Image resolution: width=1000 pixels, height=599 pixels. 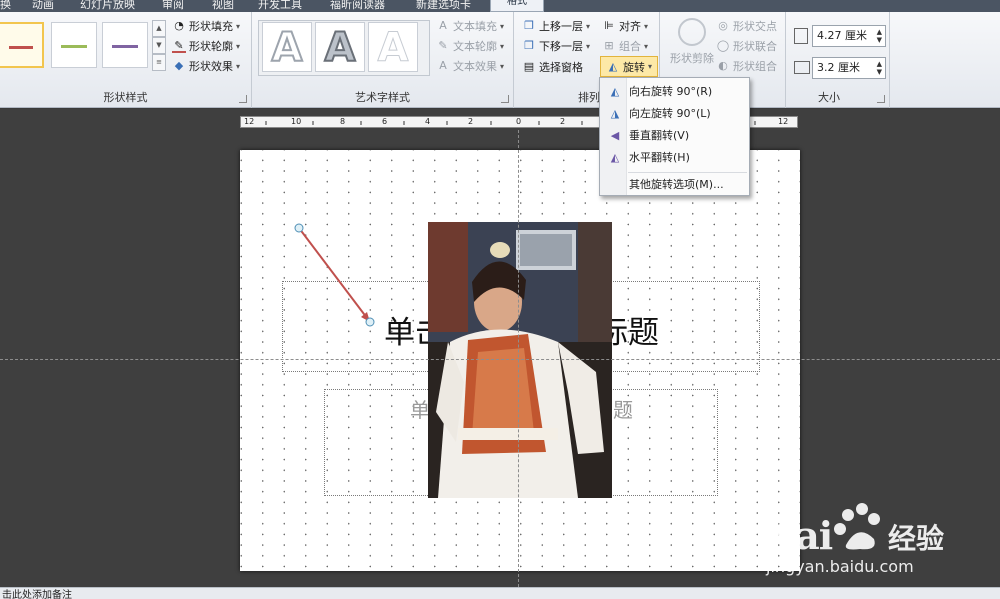 I want to click on tab-slideshow: 幻灯片放映, so click(x=107, y=6).